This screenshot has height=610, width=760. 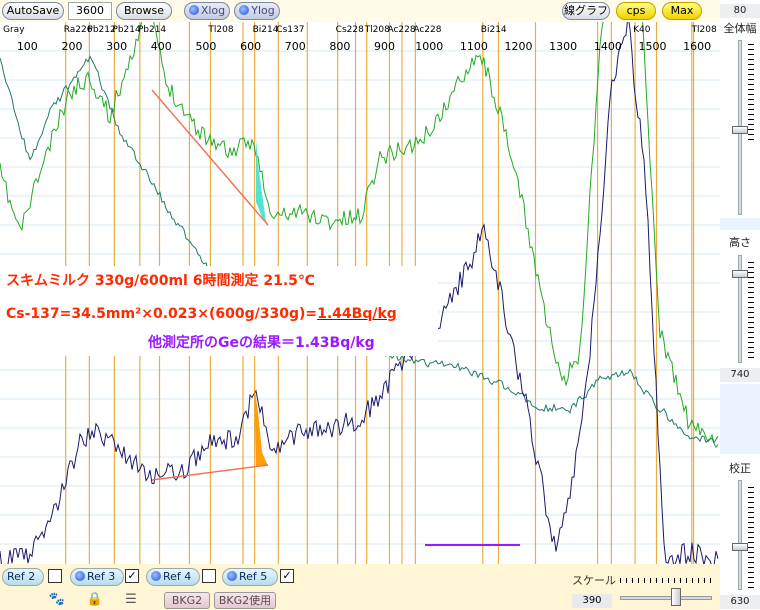 I want to click on nuclide-label: Gray, so click(x=14, y=30).